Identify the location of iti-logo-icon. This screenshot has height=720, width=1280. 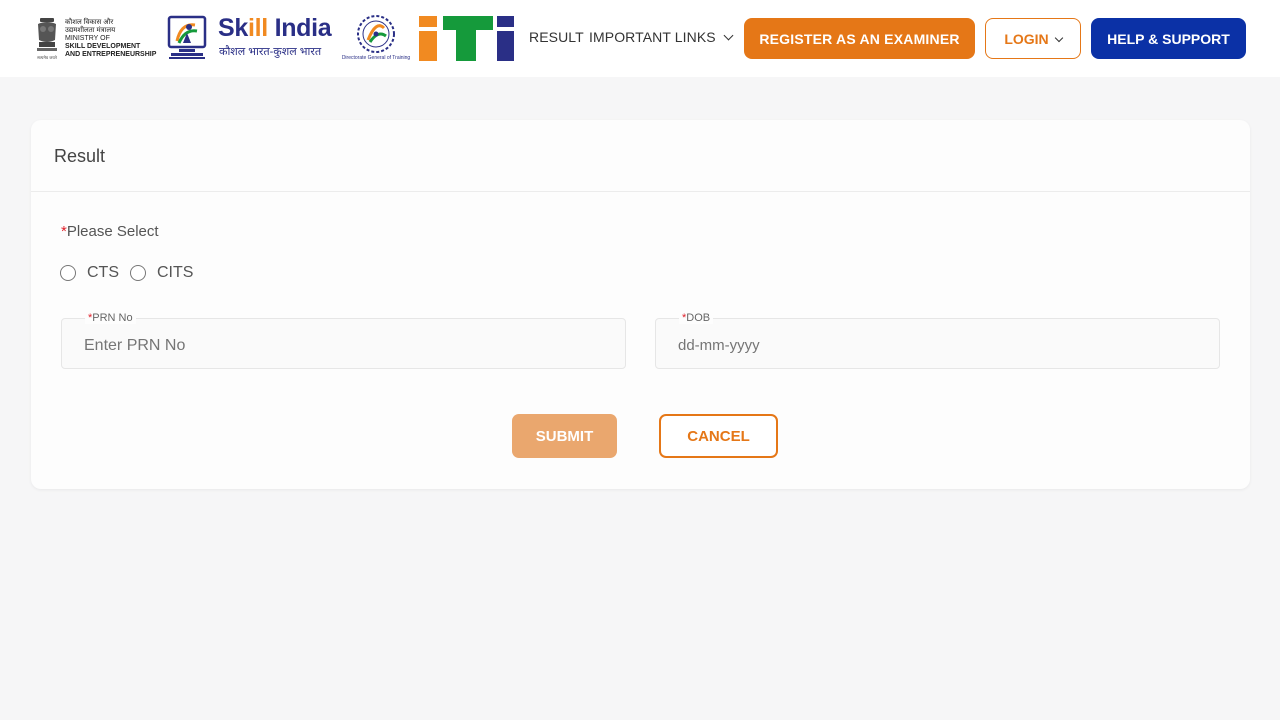
(466, 38).